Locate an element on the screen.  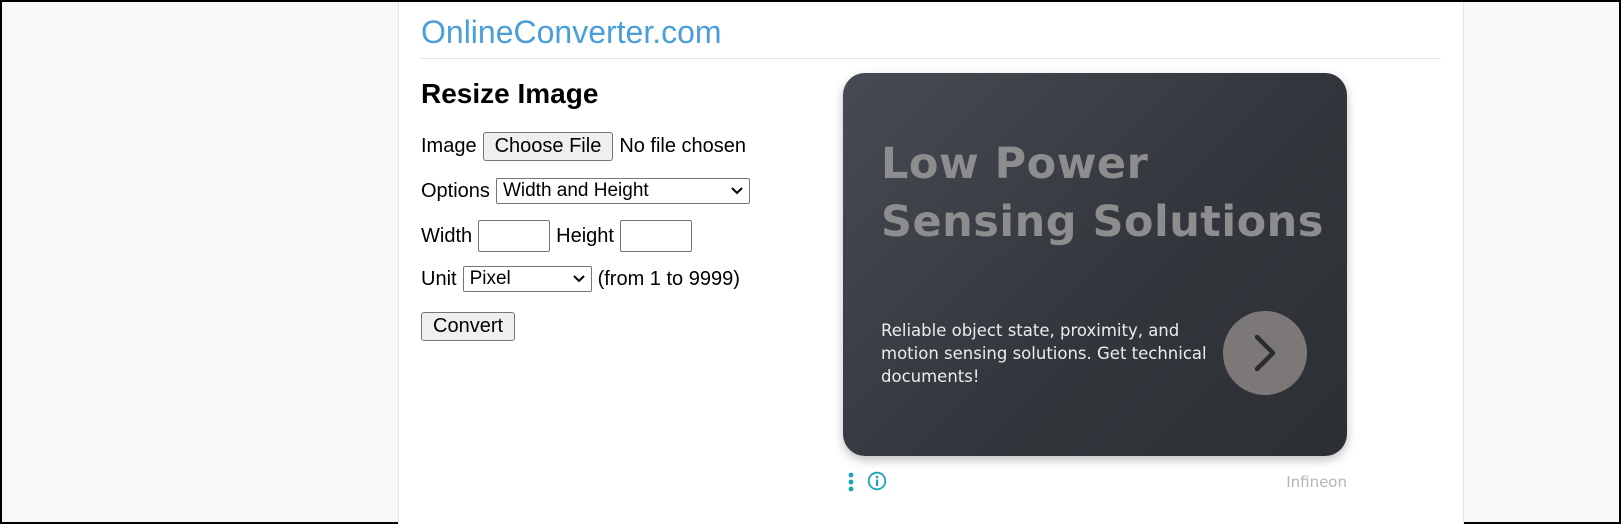
unit-select: Pixel is located at coordinates (527, 279).